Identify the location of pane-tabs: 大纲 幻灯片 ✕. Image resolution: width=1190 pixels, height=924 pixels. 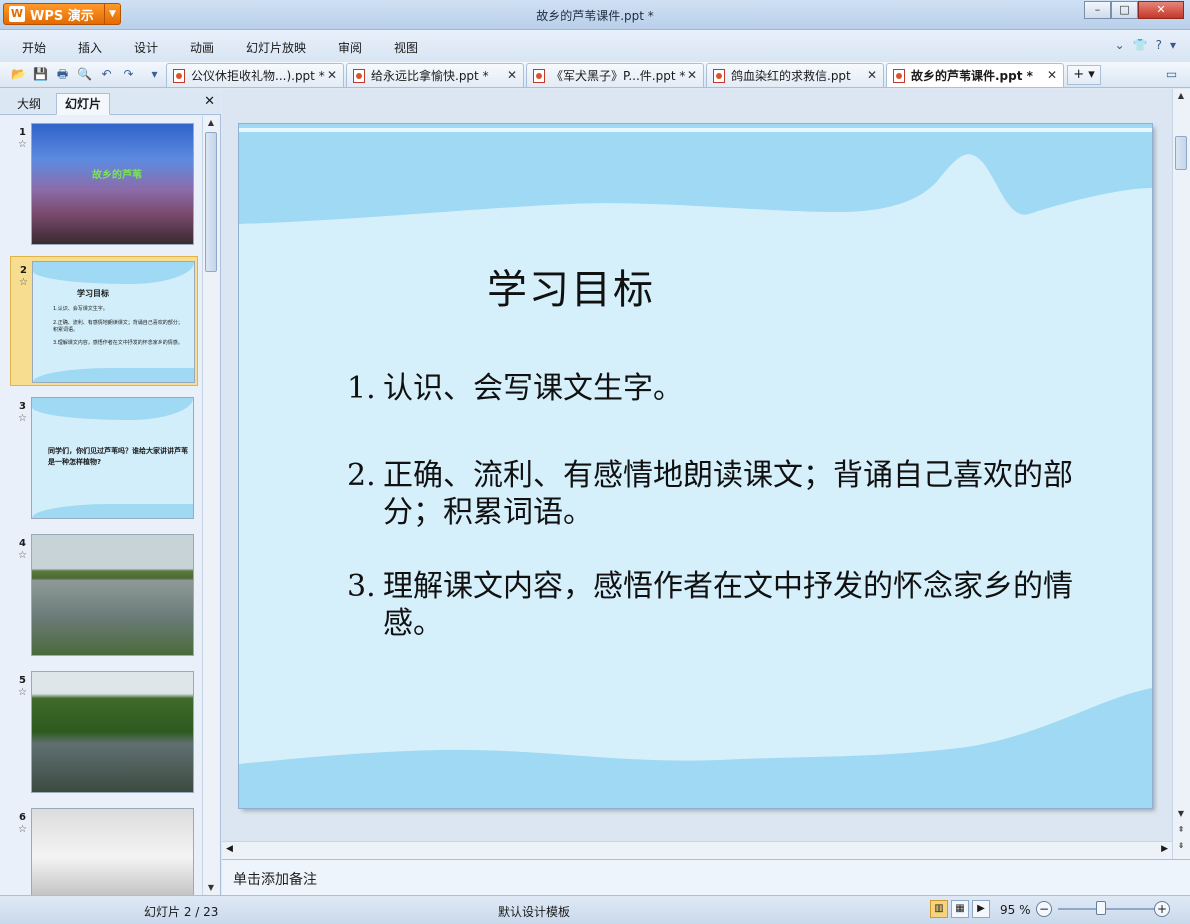
(110, 102).